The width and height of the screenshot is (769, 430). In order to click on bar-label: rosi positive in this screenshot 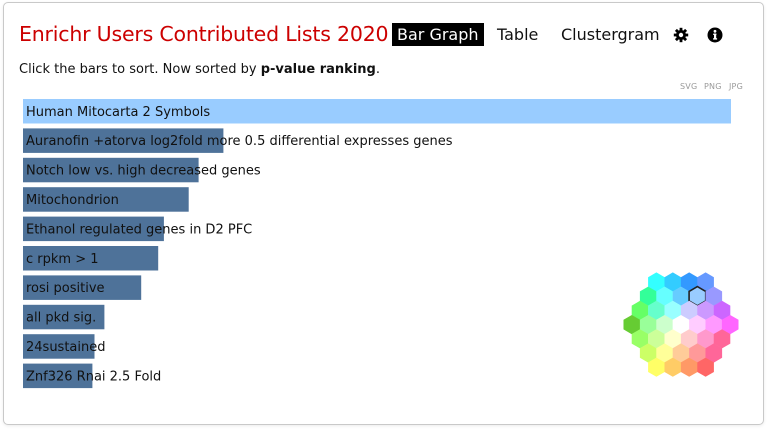, I will do `click(65, 288)`.